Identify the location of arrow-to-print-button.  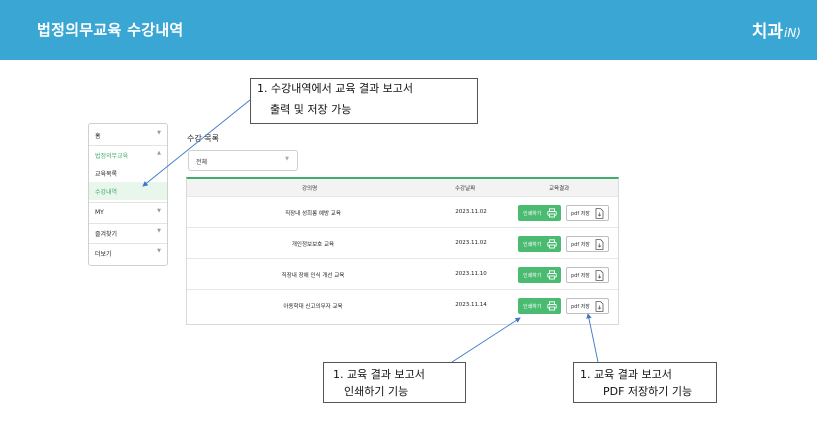
(484, 341).